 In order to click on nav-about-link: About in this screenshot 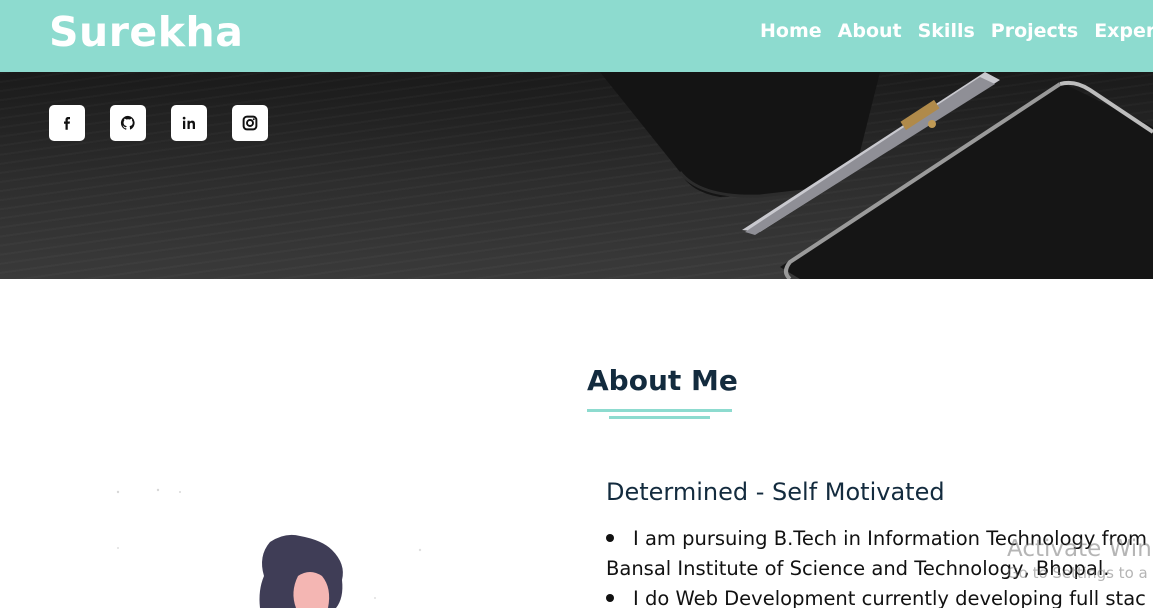, I will do `click(870, 31)`.